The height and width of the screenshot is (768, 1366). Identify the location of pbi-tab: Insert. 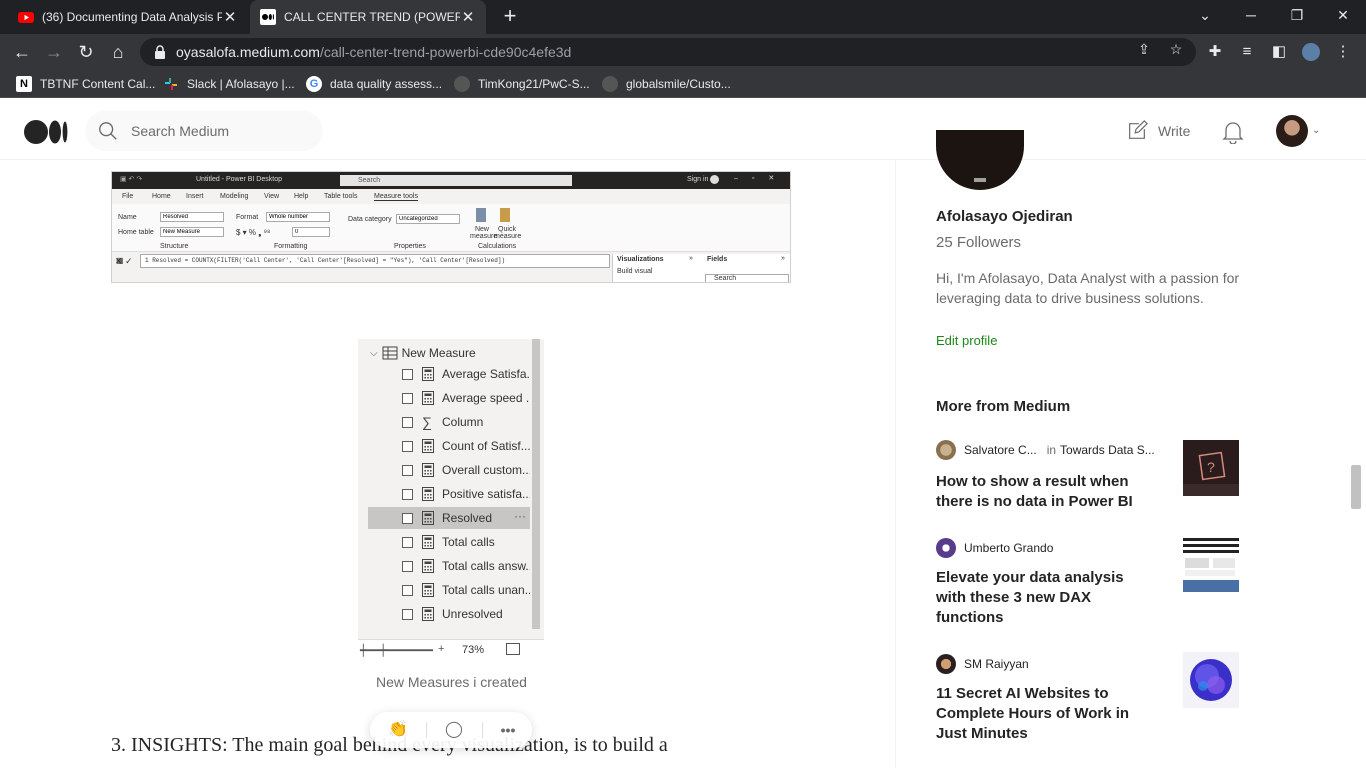
(195, 196).